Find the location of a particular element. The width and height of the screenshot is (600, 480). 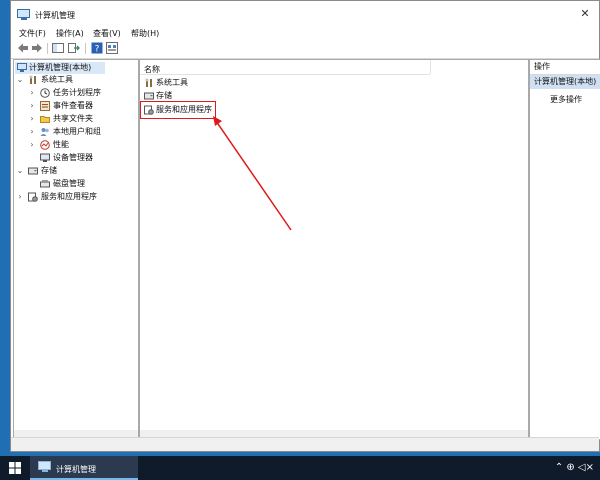

taskbar-app-computer-management: 计算机管理 is located at coordinates (84, 468).